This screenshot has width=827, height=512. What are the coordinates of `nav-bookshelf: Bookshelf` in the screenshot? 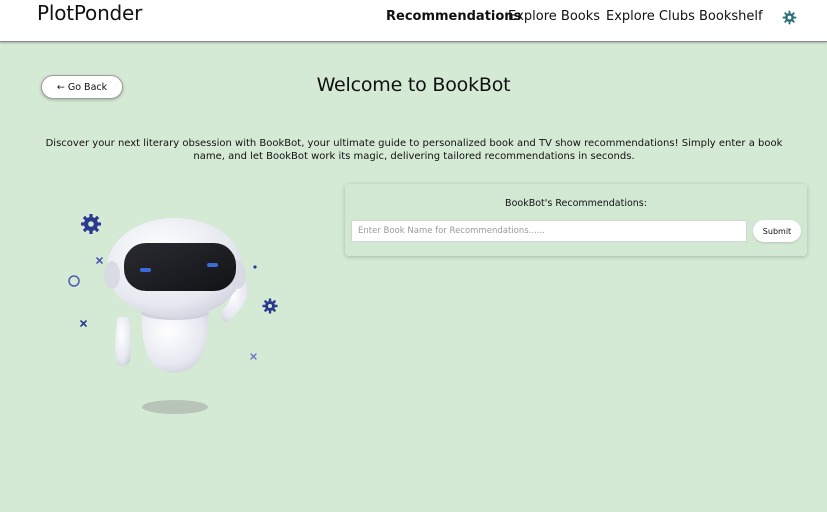 It's located at (731, 16).